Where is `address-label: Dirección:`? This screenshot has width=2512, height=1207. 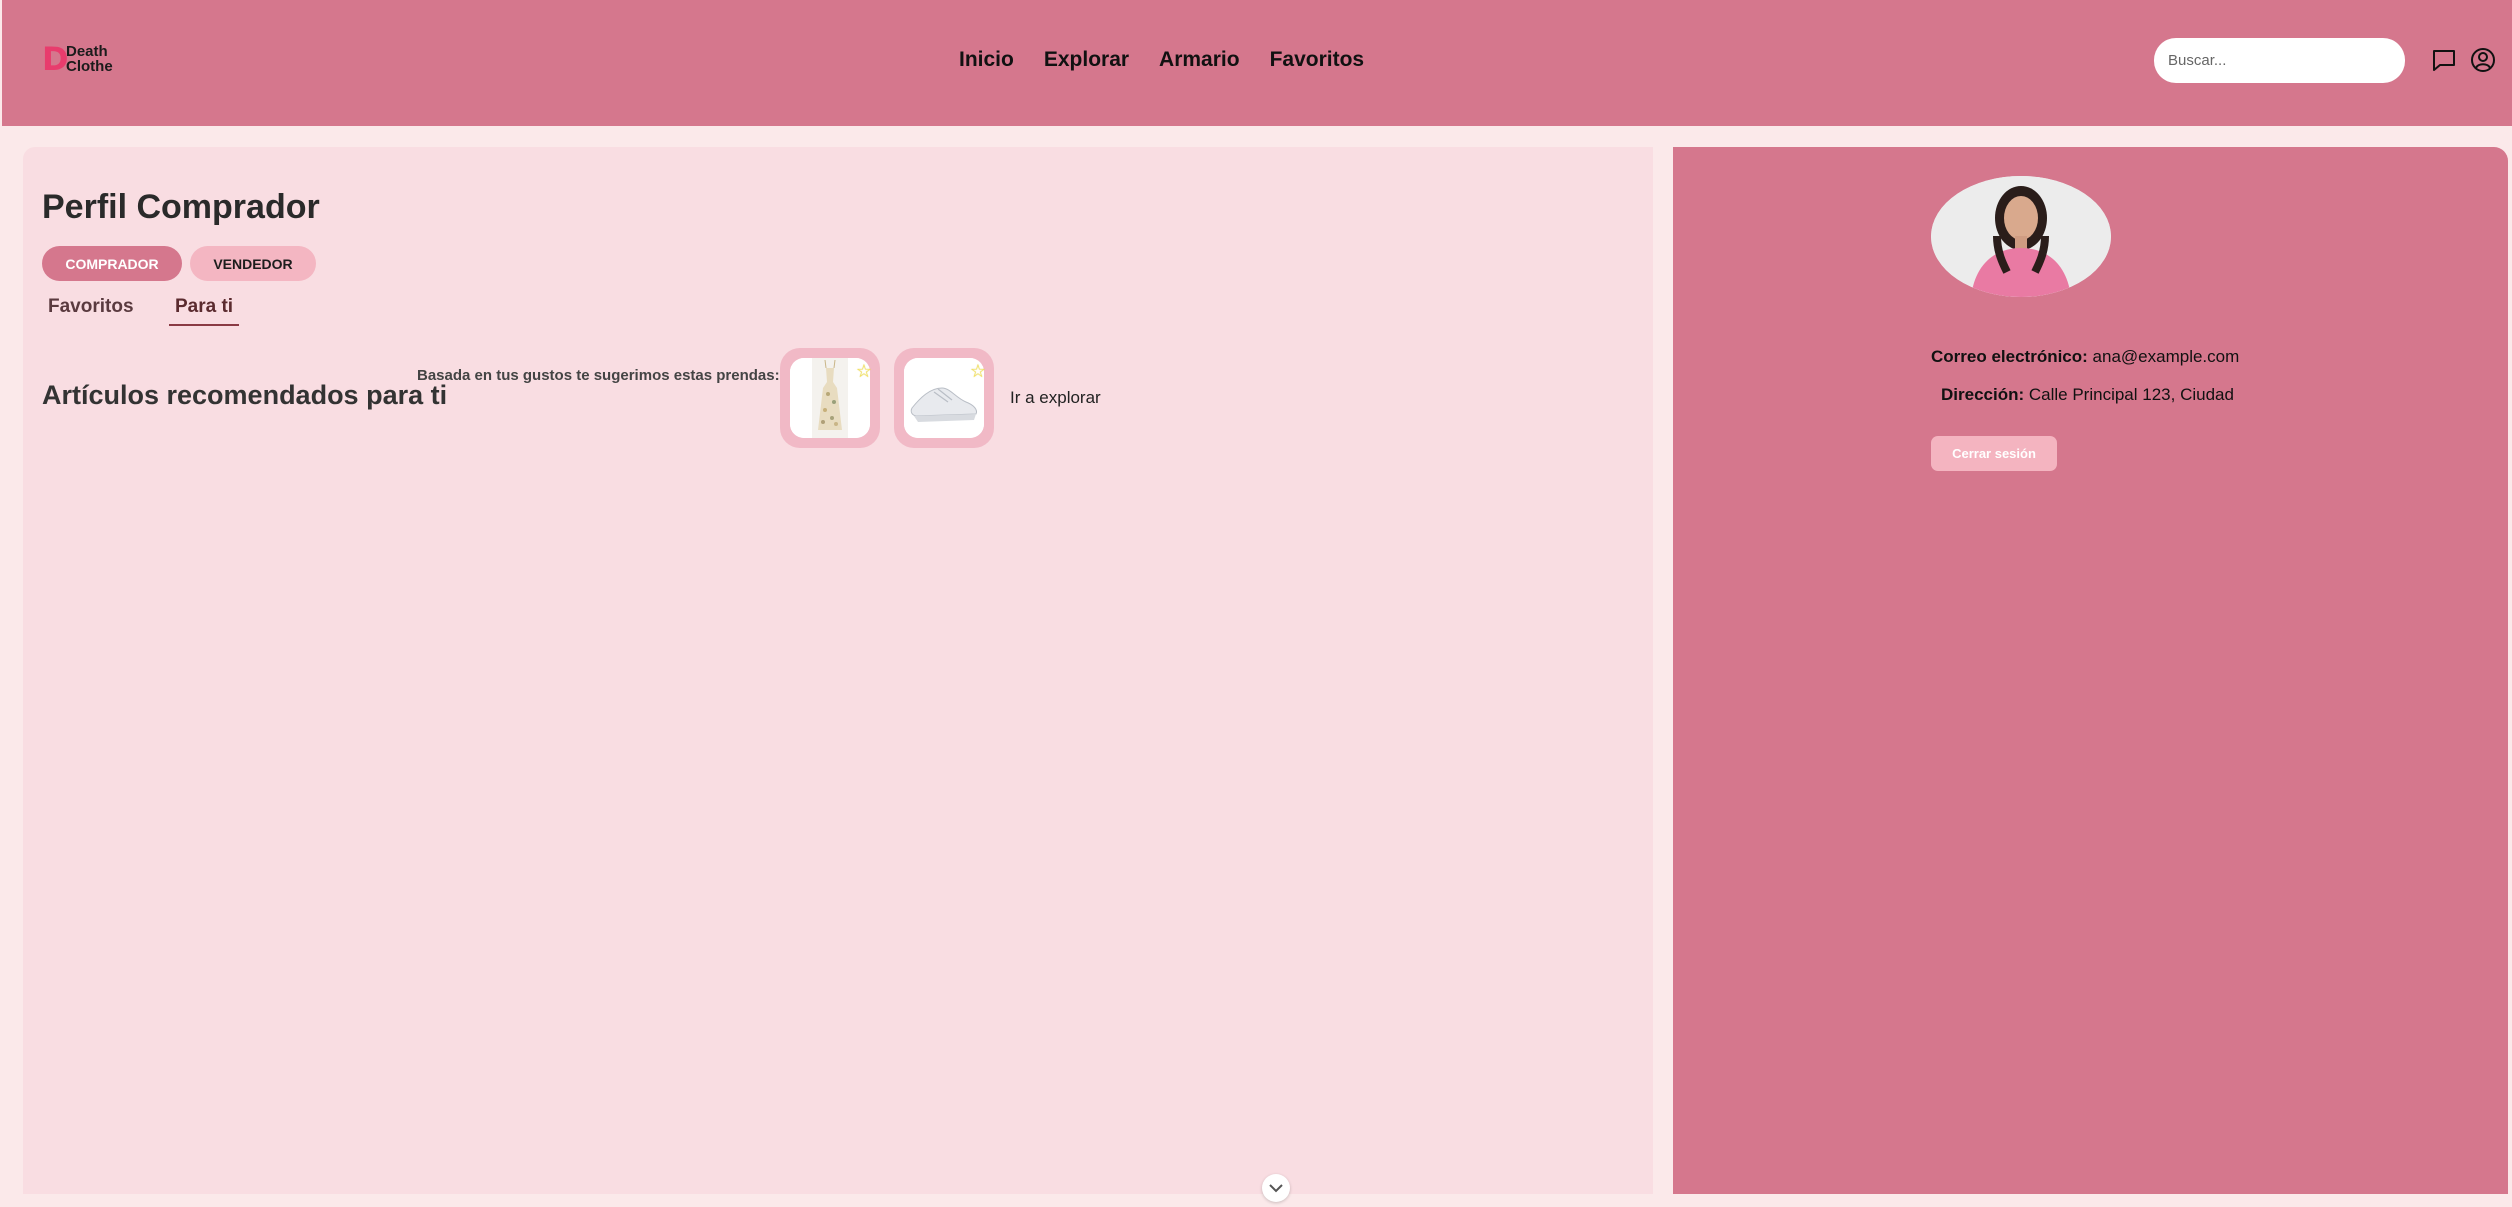 address-label: Dirección: is located at coordinates (1983, 394).